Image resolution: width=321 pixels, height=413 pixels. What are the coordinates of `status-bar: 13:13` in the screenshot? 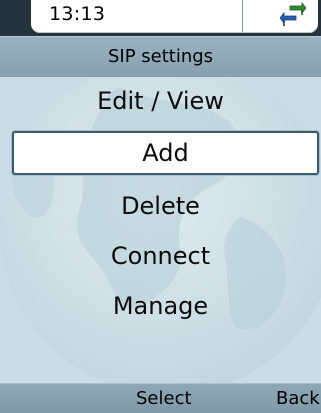 It's located at (160, 18).